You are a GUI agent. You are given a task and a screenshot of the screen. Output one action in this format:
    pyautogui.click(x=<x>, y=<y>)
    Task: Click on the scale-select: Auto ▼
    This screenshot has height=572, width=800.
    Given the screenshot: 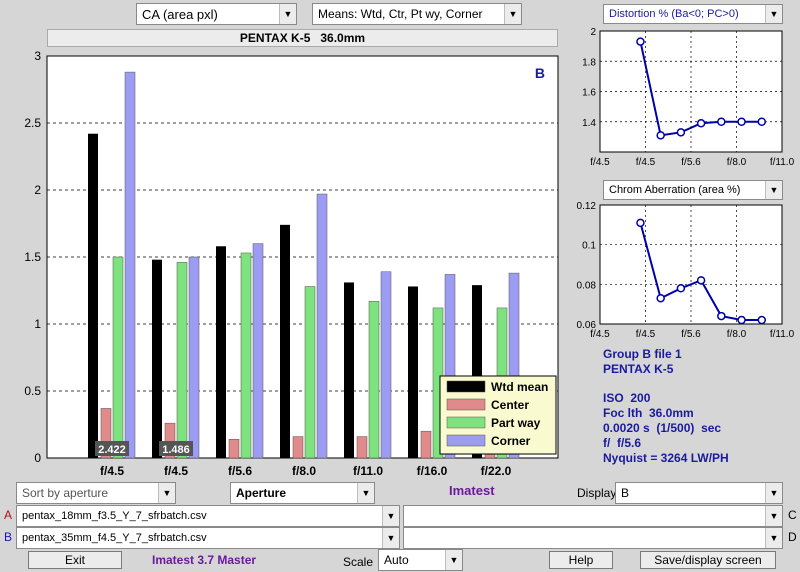 What is the action you would take?
    pyautogui.click(x=420, y=560)
    